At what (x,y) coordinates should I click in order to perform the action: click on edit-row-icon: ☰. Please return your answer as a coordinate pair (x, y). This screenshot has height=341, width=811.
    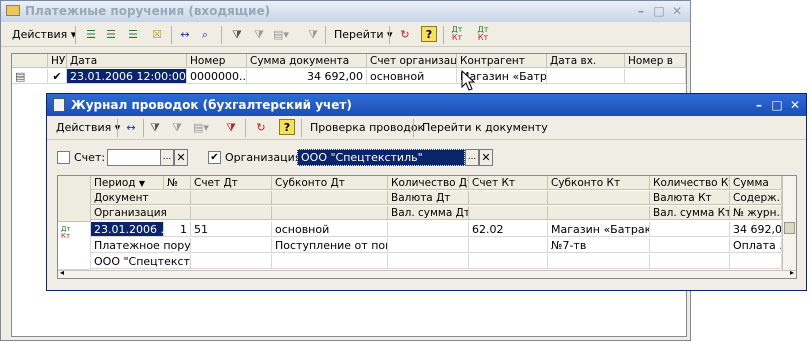
    Looking at the image, I should click on (133, 35).